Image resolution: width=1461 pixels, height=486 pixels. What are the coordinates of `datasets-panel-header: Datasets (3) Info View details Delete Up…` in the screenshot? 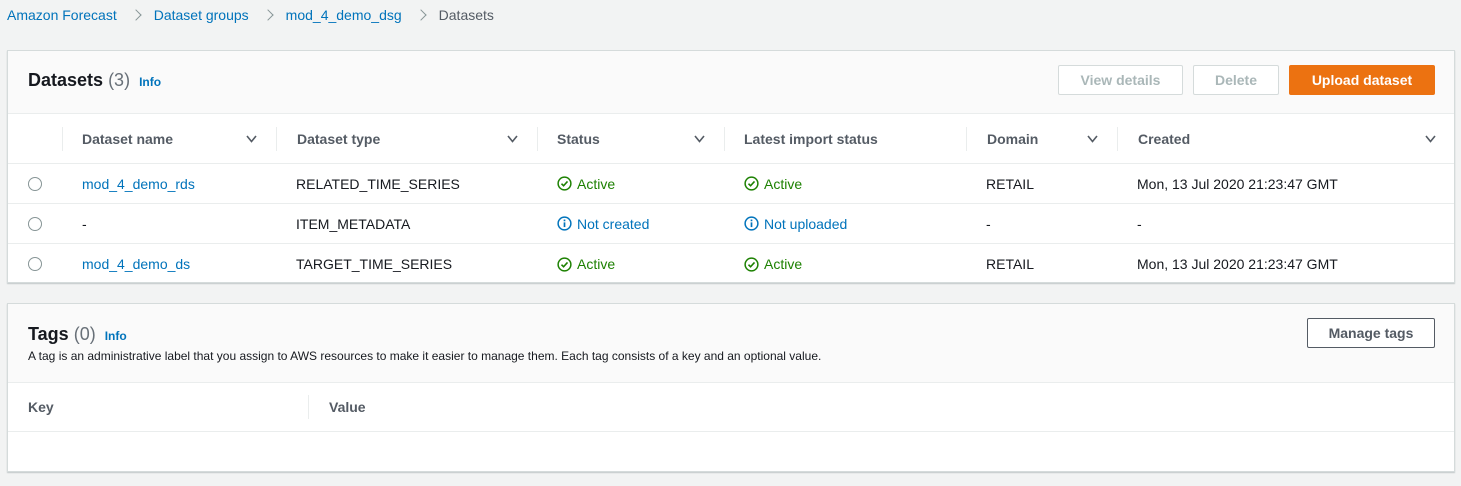 It's located at (731, 82).